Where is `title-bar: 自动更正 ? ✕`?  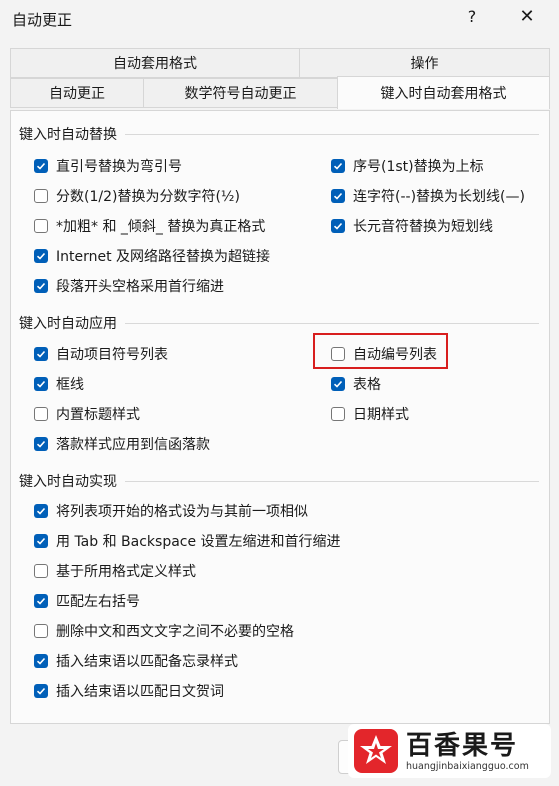
title-bar: 自动更正 ? ✕ is located at coordinates (279, 20).